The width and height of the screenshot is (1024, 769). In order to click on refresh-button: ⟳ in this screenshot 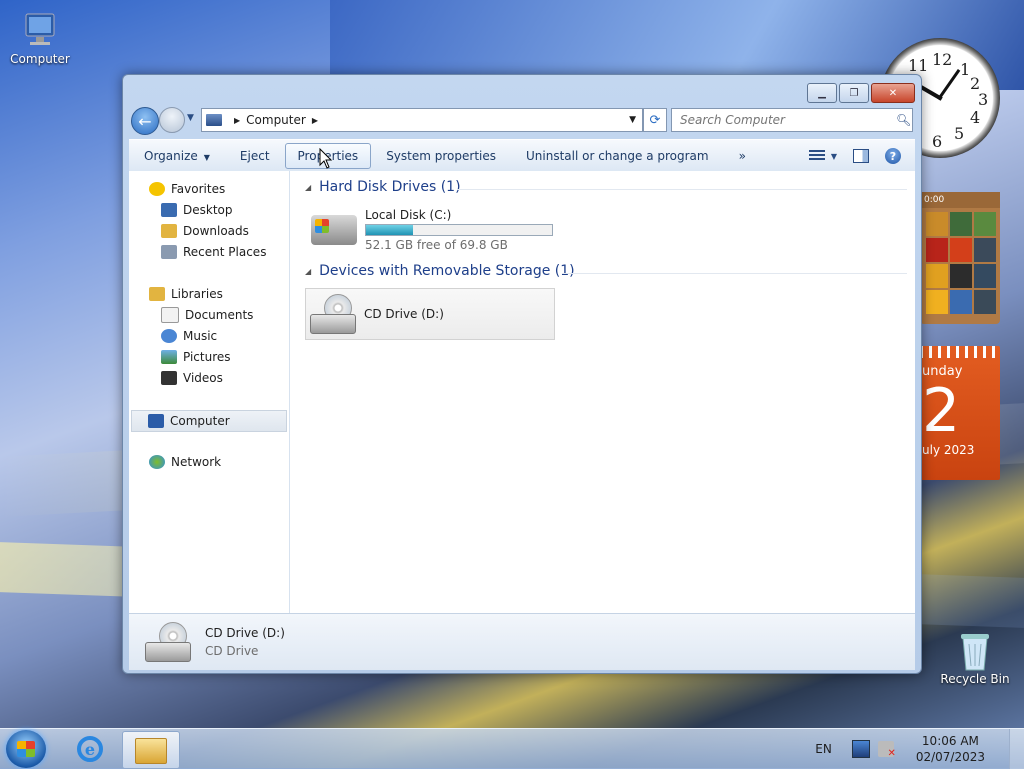, I will do `click(655, 120)`.